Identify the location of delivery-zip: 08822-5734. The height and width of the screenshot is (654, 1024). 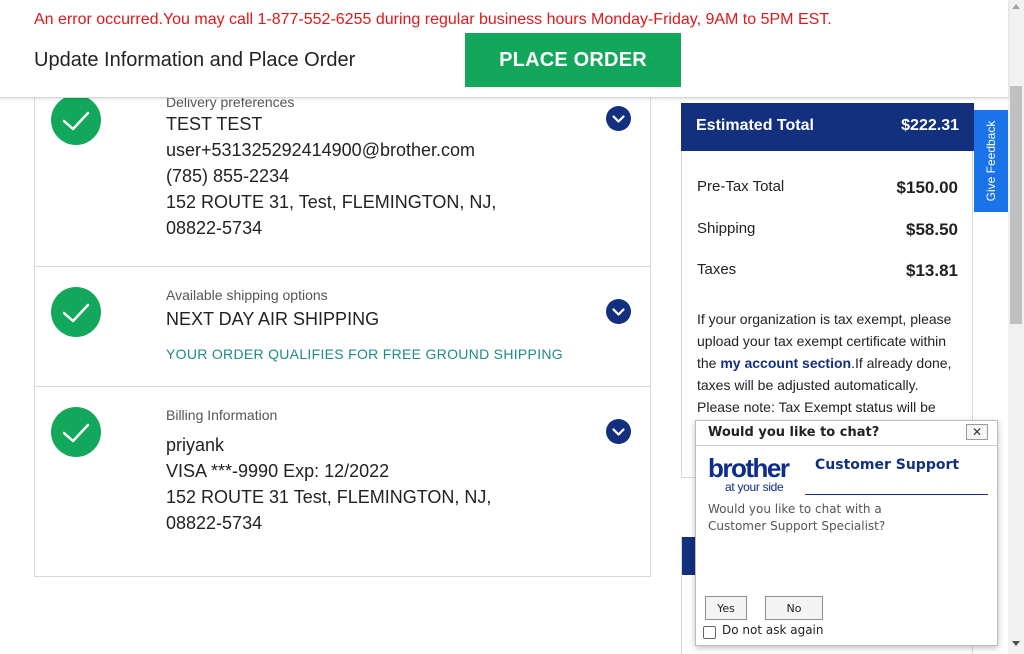
(214, 228).